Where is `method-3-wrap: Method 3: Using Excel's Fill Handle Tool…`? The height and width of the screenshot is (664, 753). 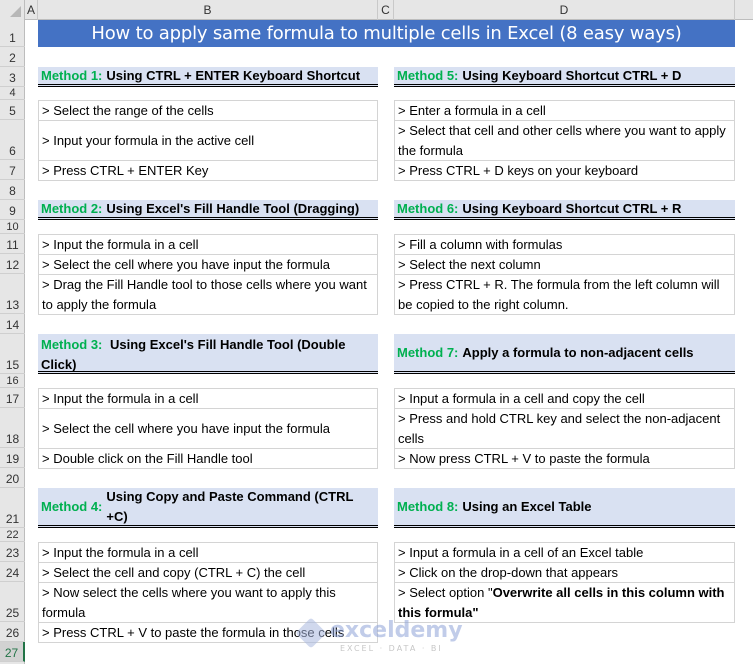 method-3-wrap: Method 3: Using Excel's Fill Handle Tool… is located at coordinates (208, 355).